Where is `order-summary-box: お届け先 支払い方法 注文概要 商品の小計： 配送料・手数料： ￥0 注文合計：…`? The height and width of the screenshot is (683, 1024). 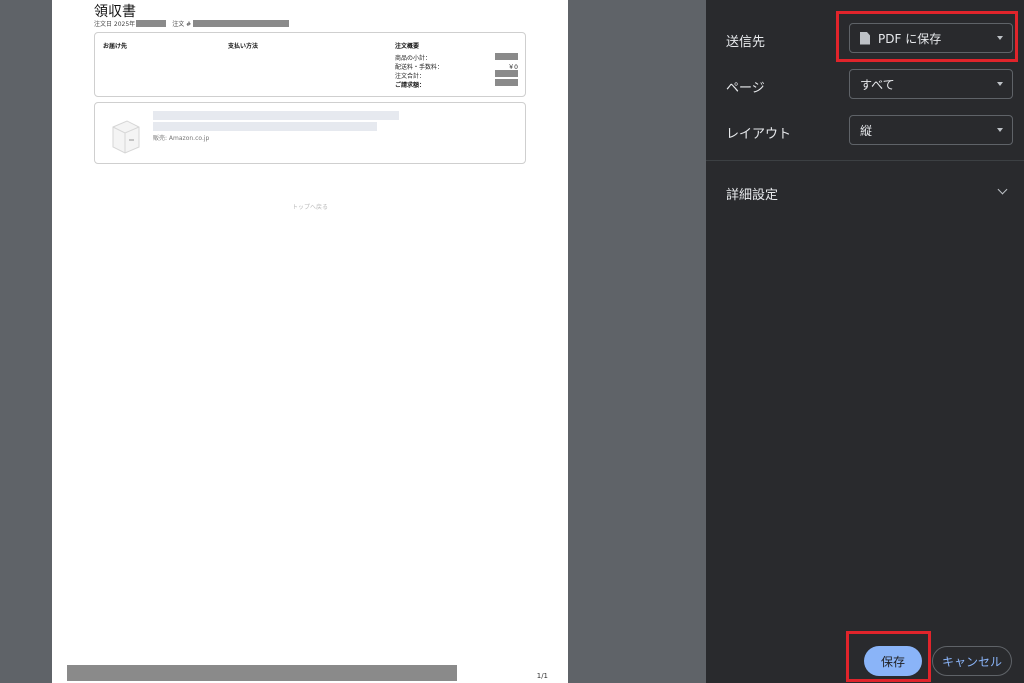
order-summary-box: お届け先 支払い方法 注文概要 商品の小計： 配送料・手数料： ￥0 注文合計：… is located at coordinates (310, 64).